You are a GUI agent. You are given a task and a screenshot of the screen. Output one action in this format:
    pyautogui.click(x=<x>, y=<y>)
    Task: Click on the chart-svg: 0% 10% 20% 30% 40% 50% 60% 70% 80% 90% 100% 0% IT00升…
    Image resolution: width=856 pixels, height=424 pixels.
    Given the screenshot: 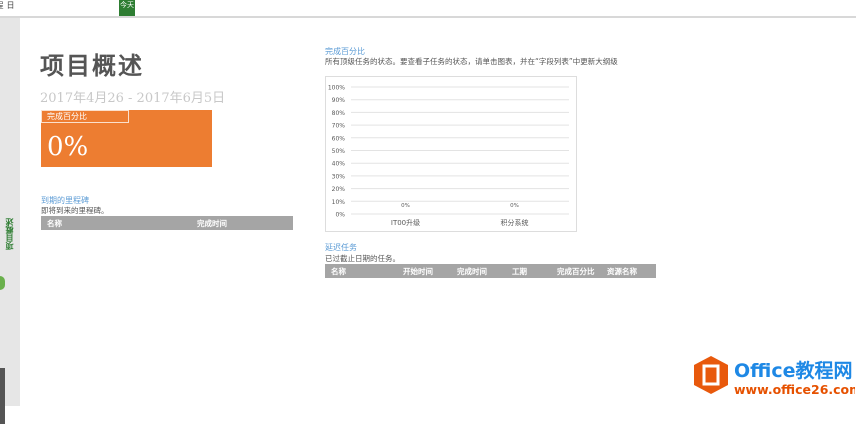 What is the action you would take?
    pyautogui.click(x=448, y=156)
    